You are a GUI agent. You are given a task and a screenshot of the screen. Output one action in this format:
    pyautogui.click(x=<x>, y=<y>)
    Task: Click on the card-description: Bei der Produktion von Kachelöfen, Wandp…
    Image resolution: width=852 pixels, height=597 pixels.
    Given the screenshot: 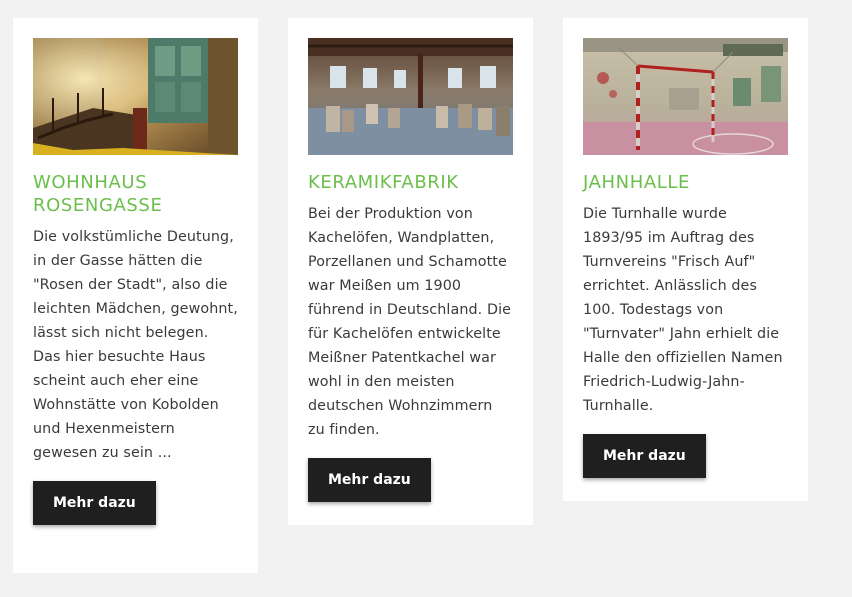 What is the action you would take?
    pyautogui.click(x=410, y=322)
    